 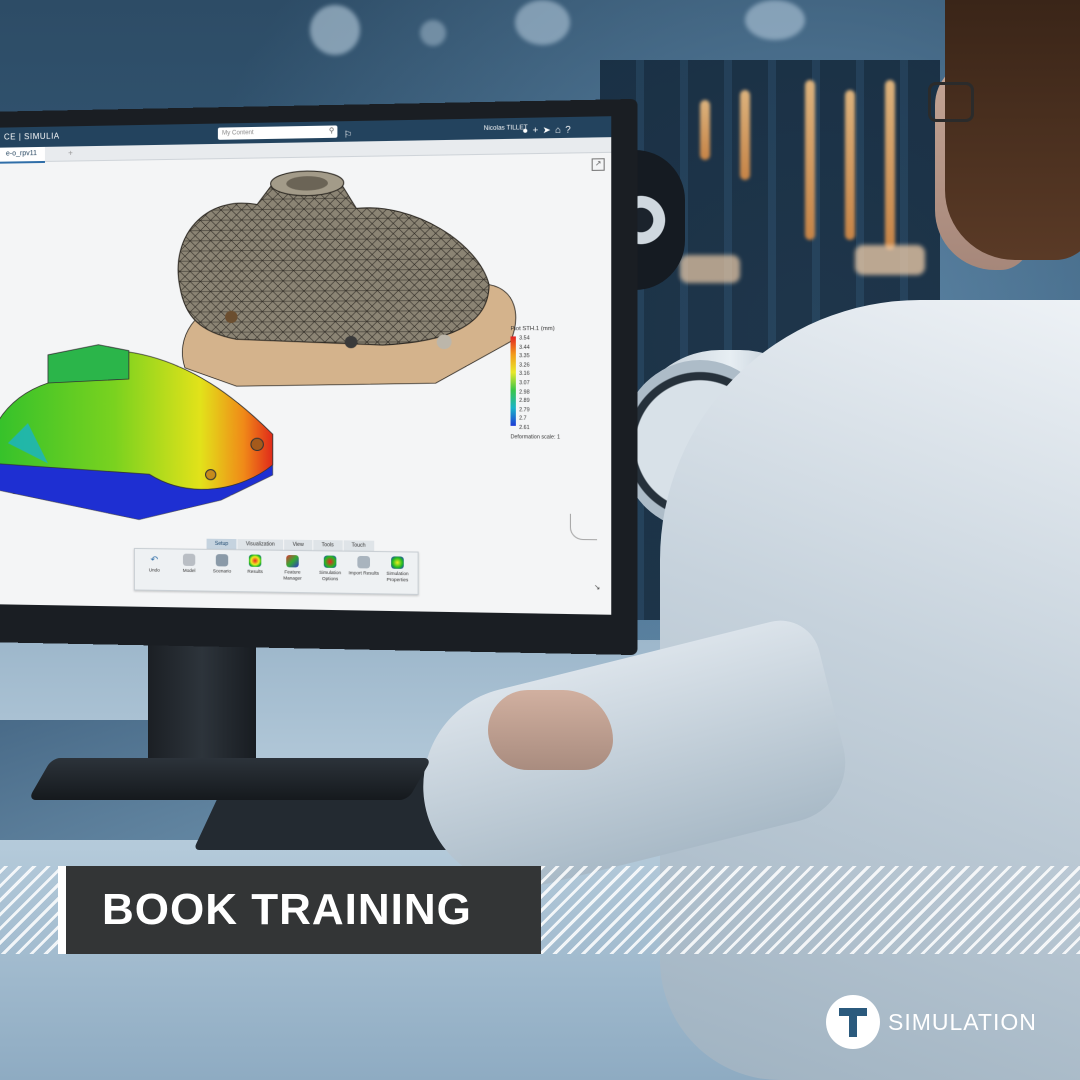 What do you see at coordinates (298, 545) in the screenshot?
I see `tab-view: View` at bounding box center [298, 545].